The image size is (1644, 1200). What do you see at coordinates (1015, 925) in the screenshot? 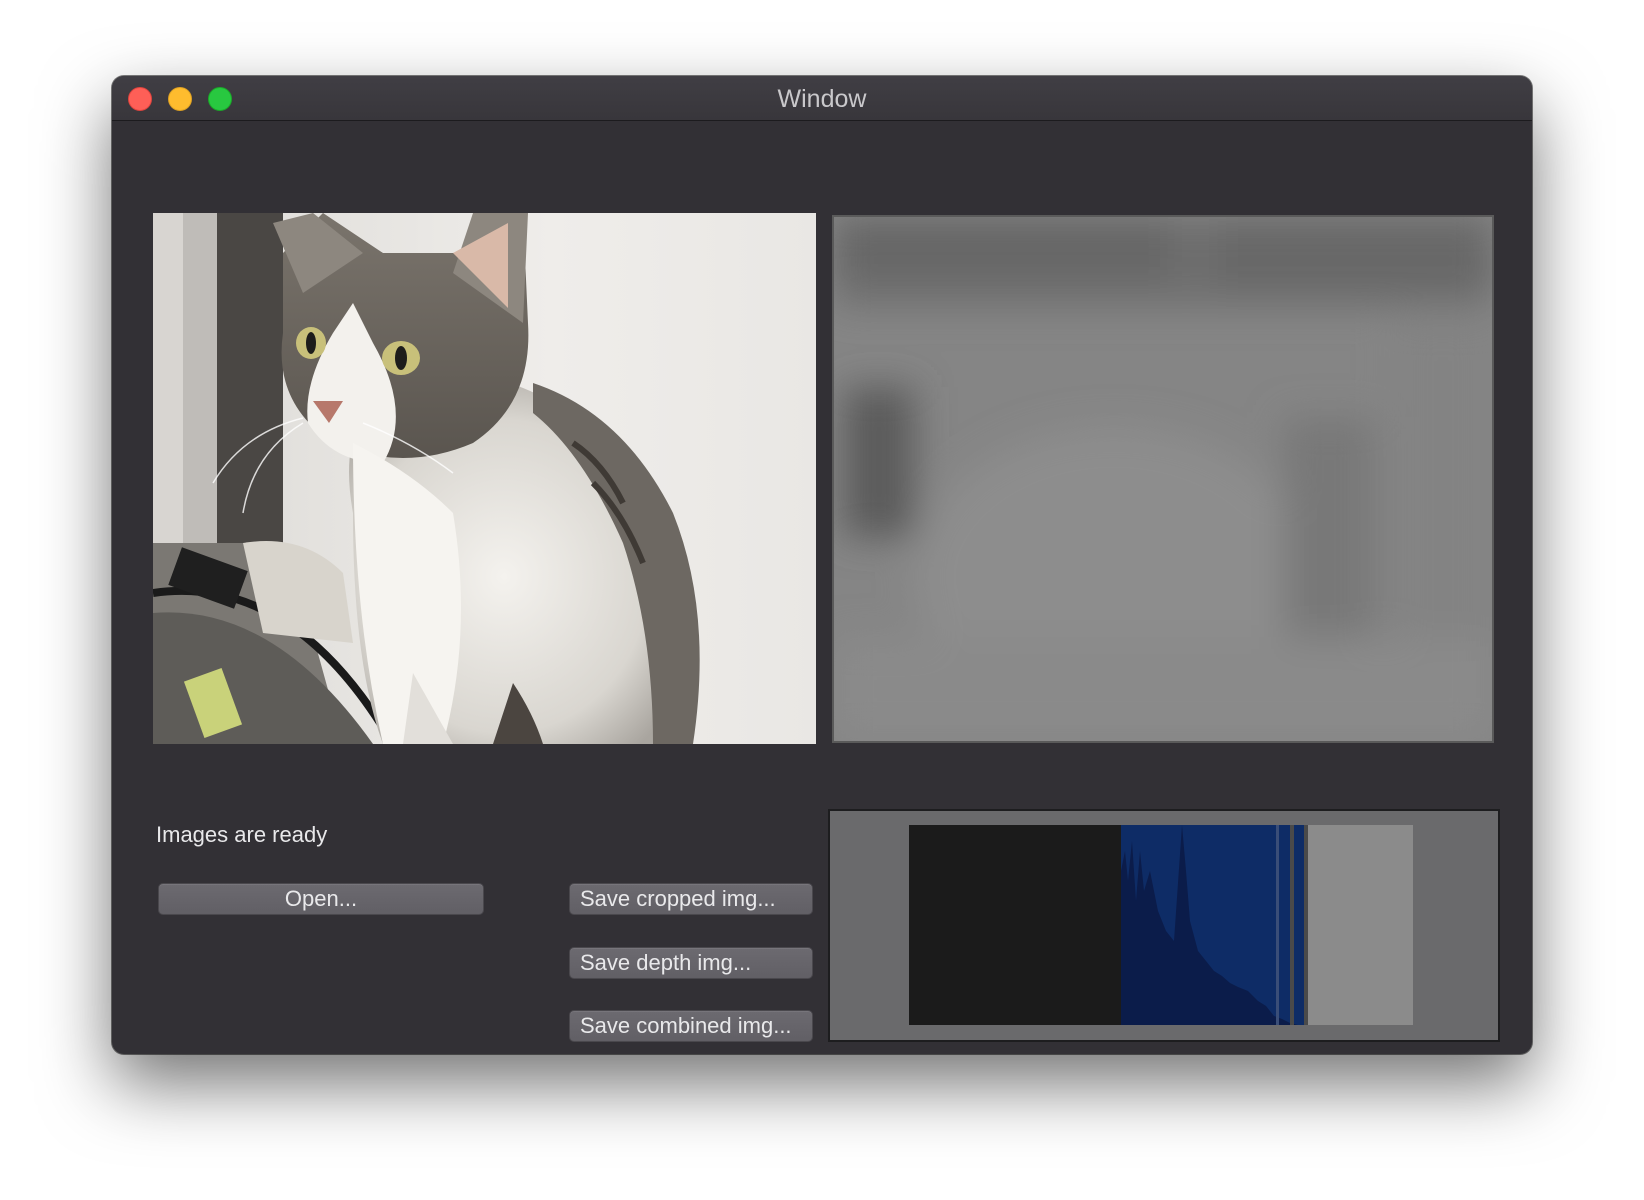
I see `histogram-low-range` at bounding box center [1015, 925].